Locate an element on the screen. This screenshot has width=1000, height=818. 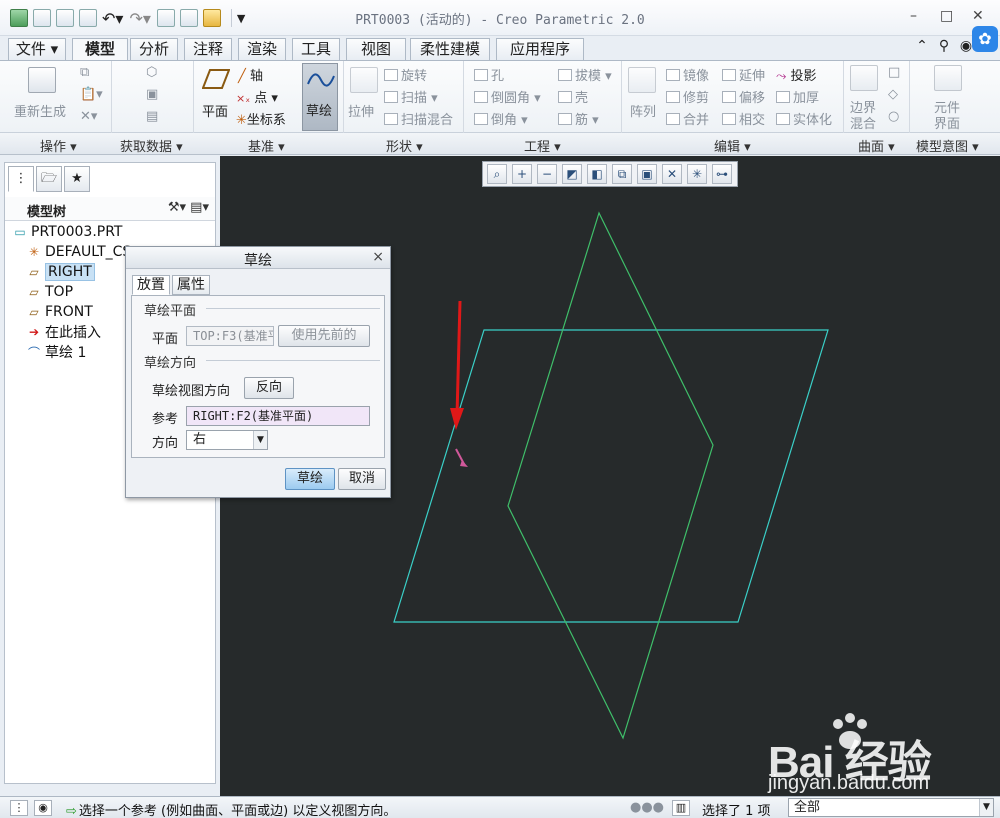
group-label-engineering: 工程 ▾ is located at coordinates (542, 145).